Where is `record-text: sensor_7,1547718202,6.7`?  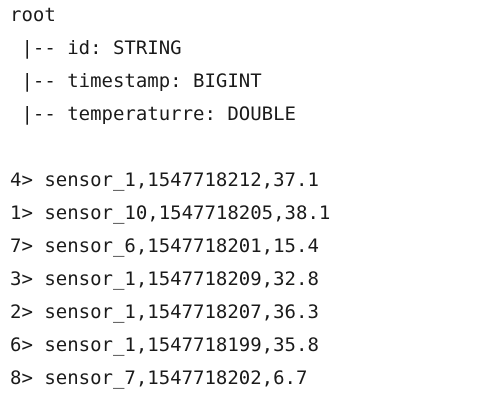
record-text: sensor_7,1547718202,6.7 is located at coordinates (176, 378).